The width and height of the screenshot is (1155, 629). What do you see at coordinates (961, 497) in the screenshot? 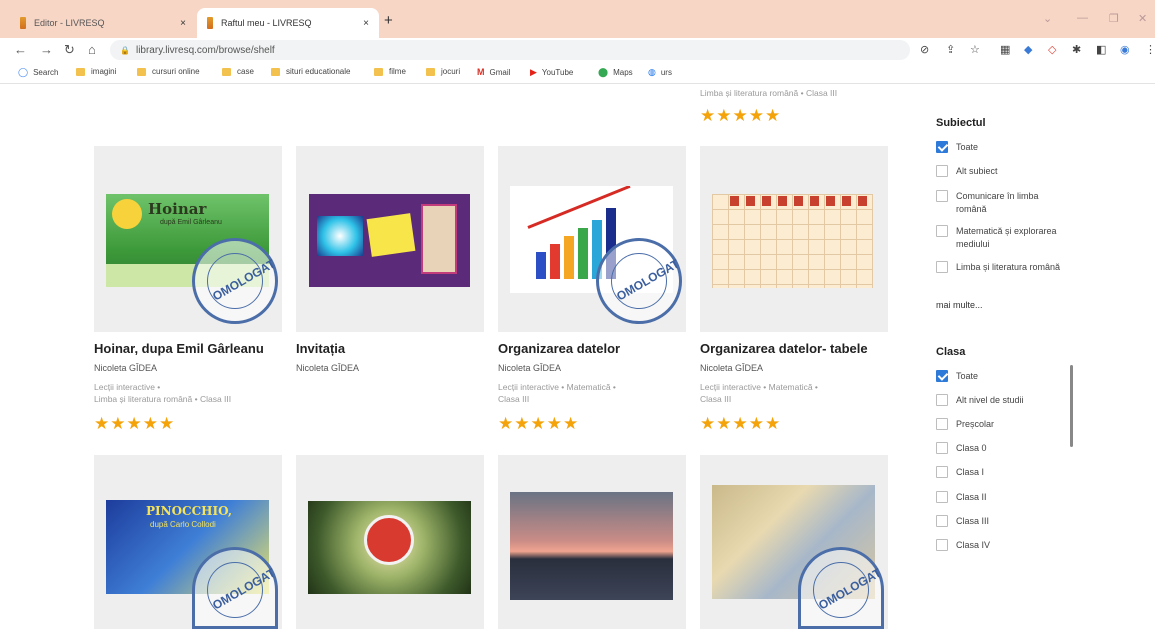
I see `filter-grade-clasa-ii: Clasa II` at bounding box center [961, 497].